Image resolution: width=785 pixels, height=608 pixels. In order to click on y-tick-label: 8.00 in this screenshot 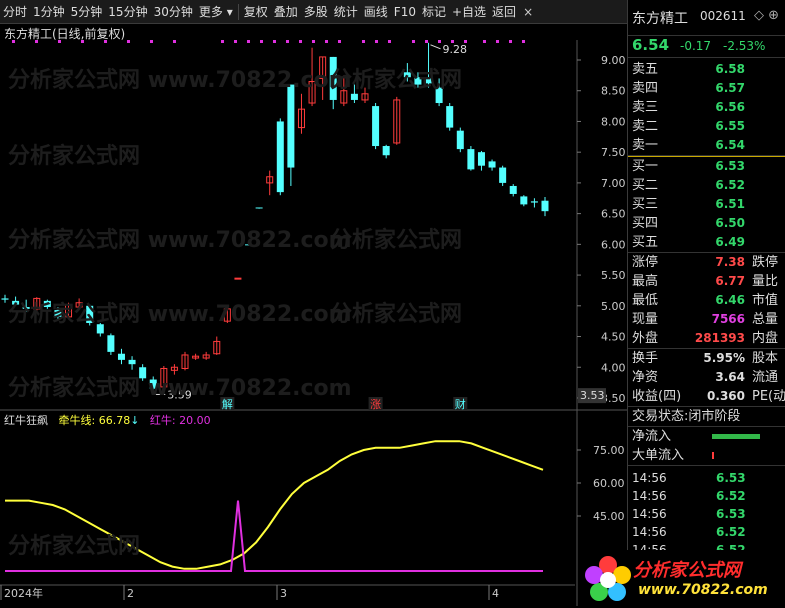, I will do `click(613, 121)`.